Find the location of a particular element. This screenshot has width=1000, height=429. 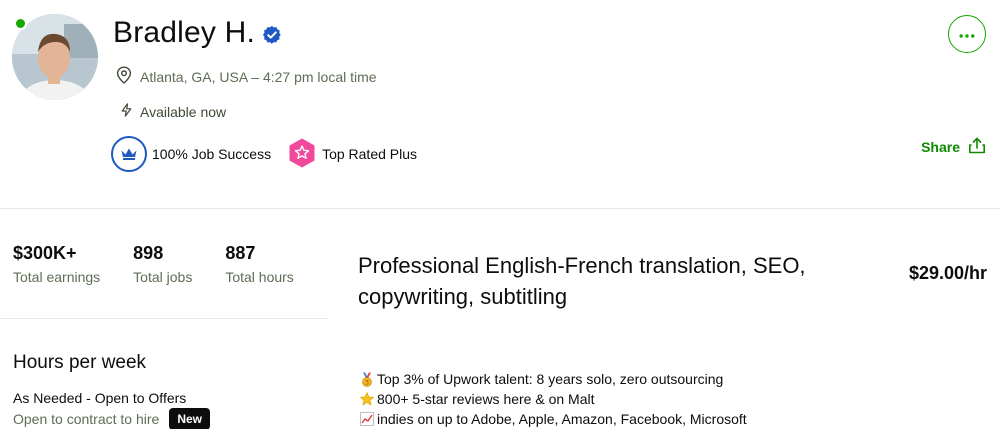

more-options-button is located at coordinates (967, 34).